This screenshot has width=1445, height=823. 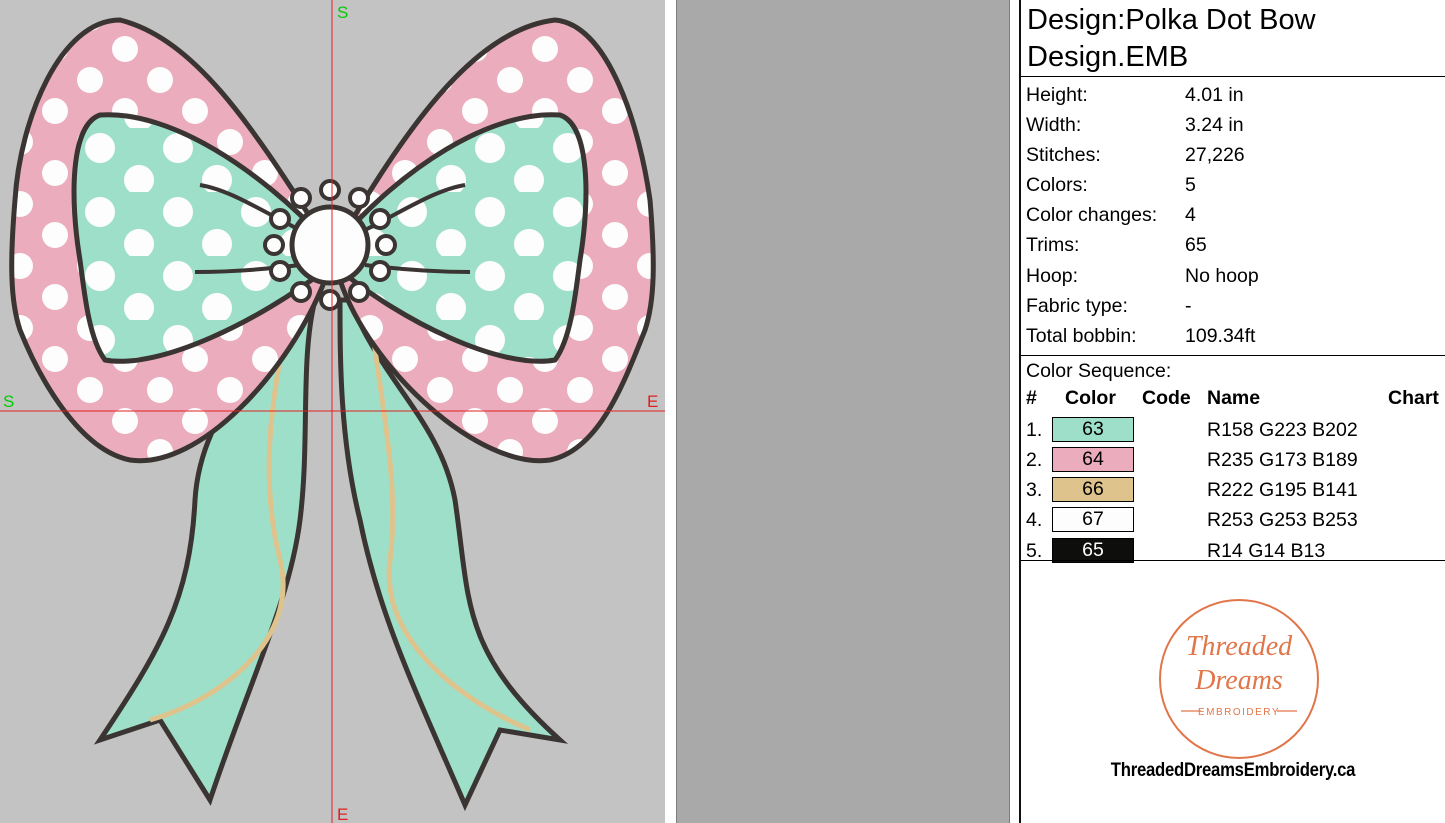 I want to click on axis-label-top: S, so click(x=342, y=12).